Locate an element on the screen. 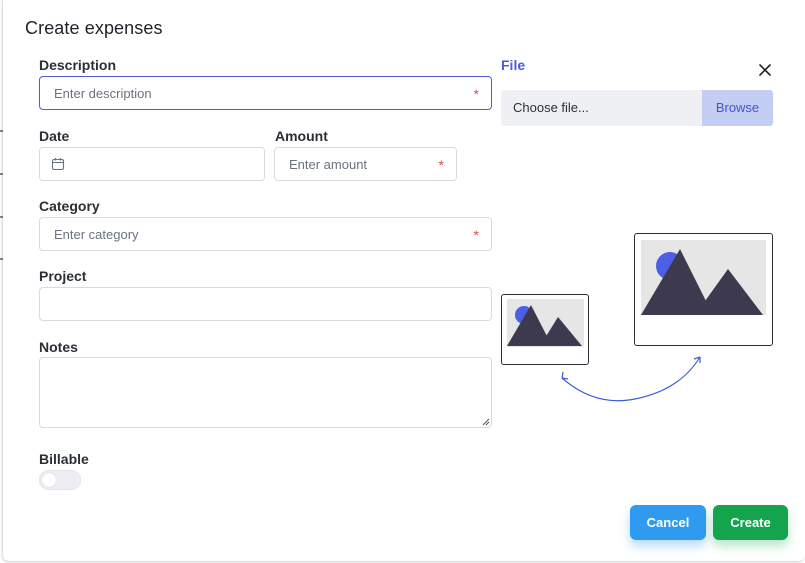 This screenshot has height=563, width=805. create-button: Create is located at coordinates (750, 522).